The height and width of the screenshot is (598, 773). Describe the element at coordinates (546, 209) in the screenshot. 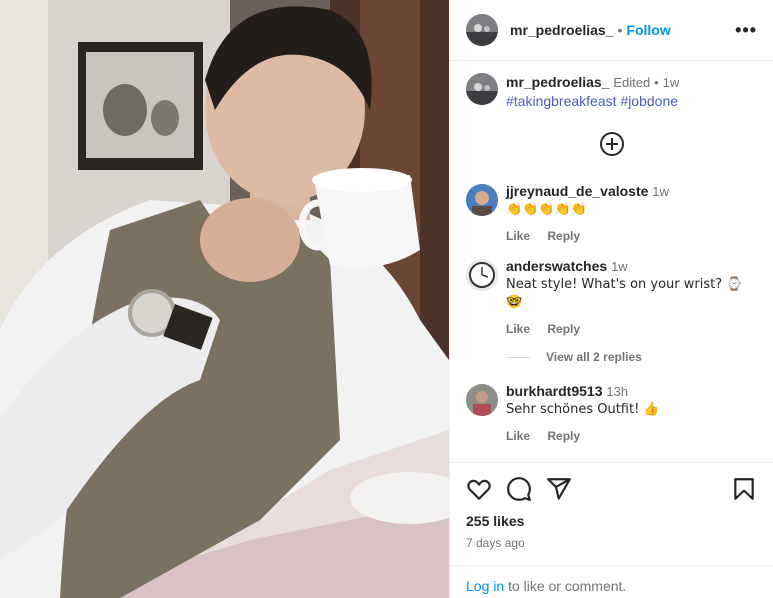

I see `comment-text: 👏👏👏👏👏` at that location.